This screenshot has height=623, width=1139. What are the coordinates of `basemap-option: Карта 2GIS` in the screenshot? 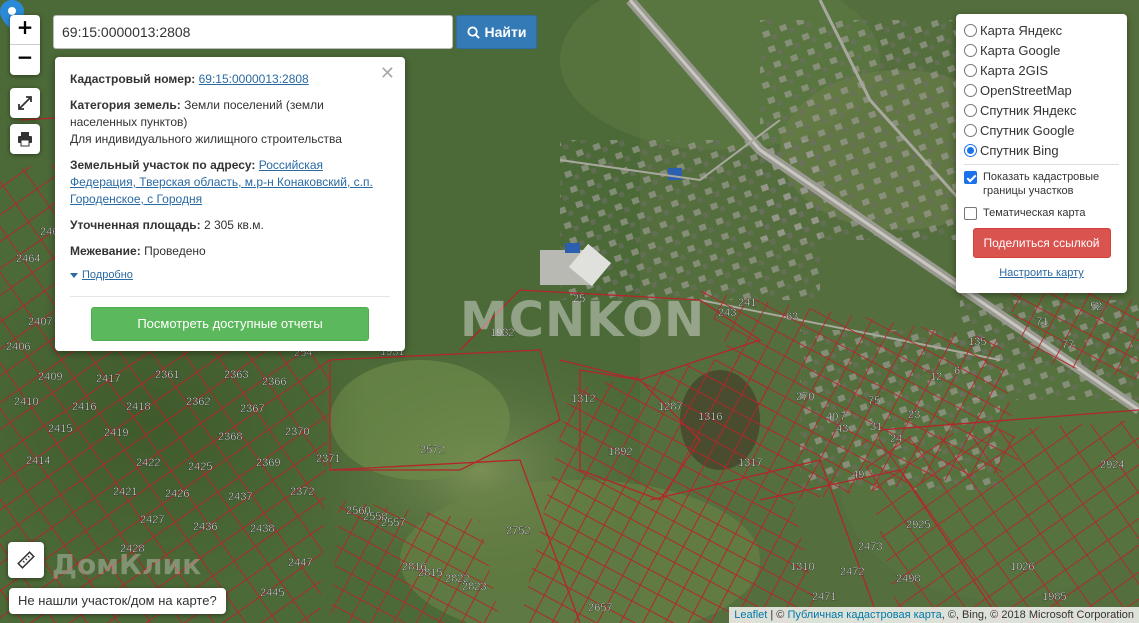 It's located at (1041, 70).